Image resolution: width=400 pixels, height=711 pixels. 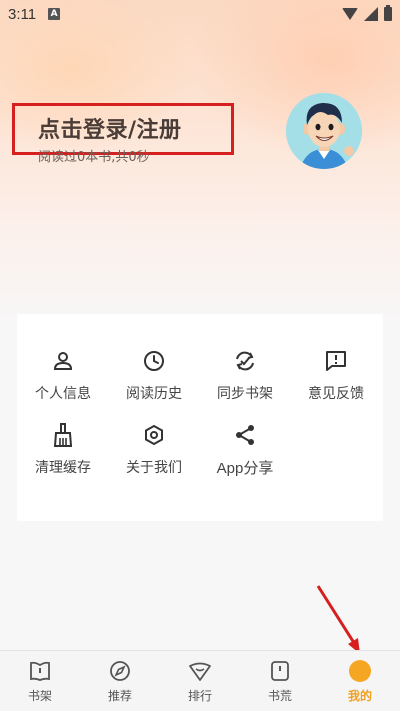 What do you see at coordinates (200, 671) in the screenshot?
I see `ranking-icon` at bounding box center [200, 671].